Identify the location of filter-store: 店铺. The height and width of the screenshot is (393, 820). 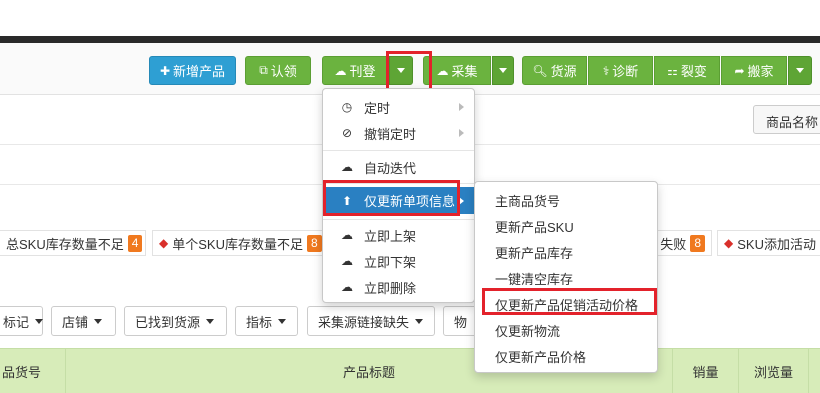
(83, 321).